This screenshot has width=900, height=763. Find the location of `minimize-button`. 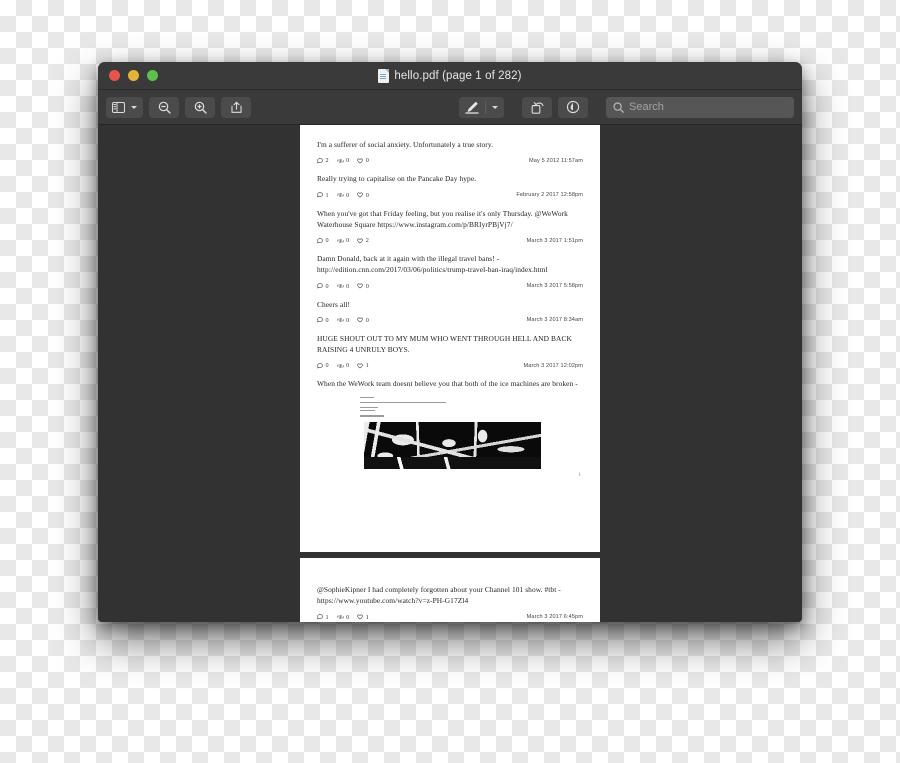

minimize-button is located at coordinates (133, 75).